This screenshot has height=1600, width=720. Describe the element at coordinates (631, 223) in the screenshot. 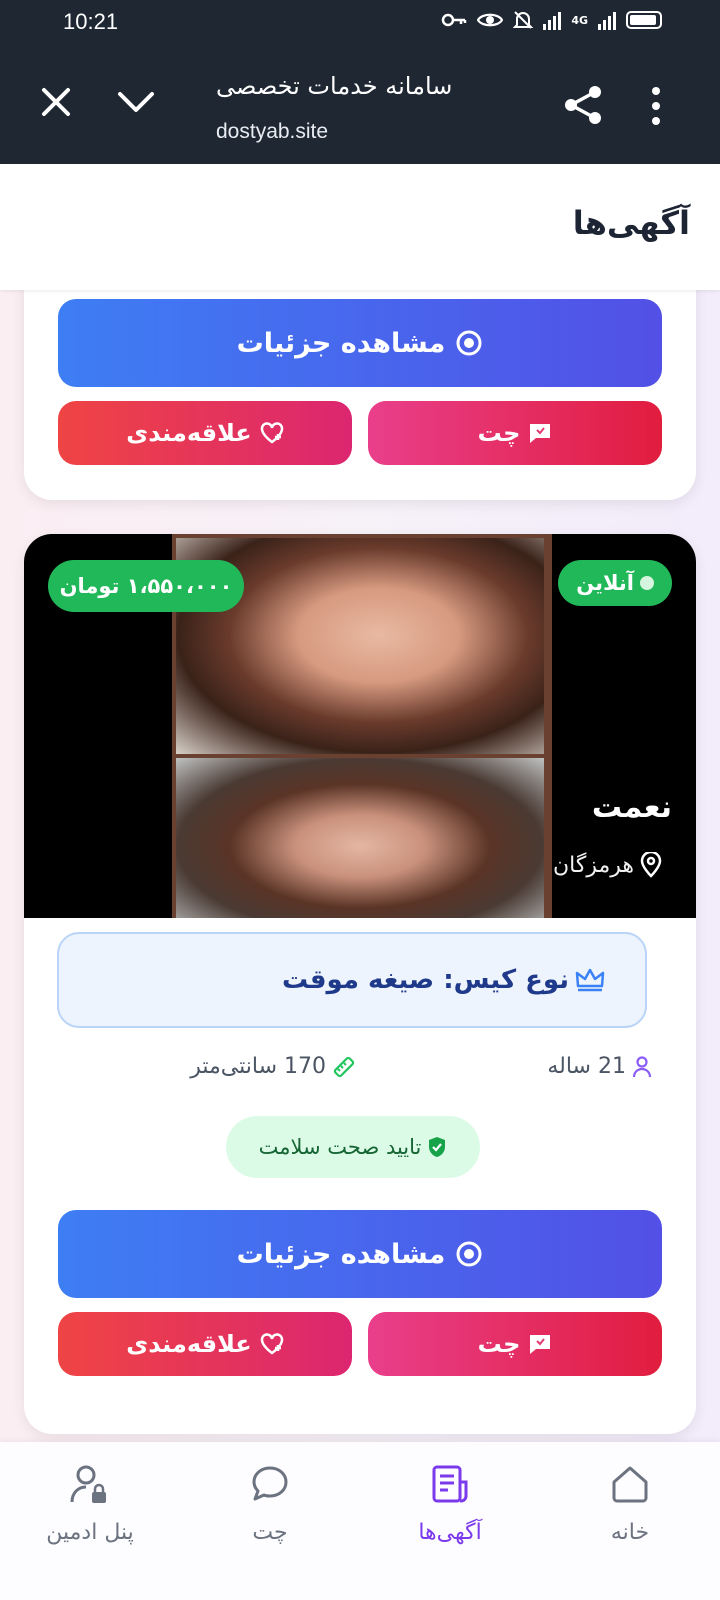

I see `page-title: آگهی‌ها` at that location.